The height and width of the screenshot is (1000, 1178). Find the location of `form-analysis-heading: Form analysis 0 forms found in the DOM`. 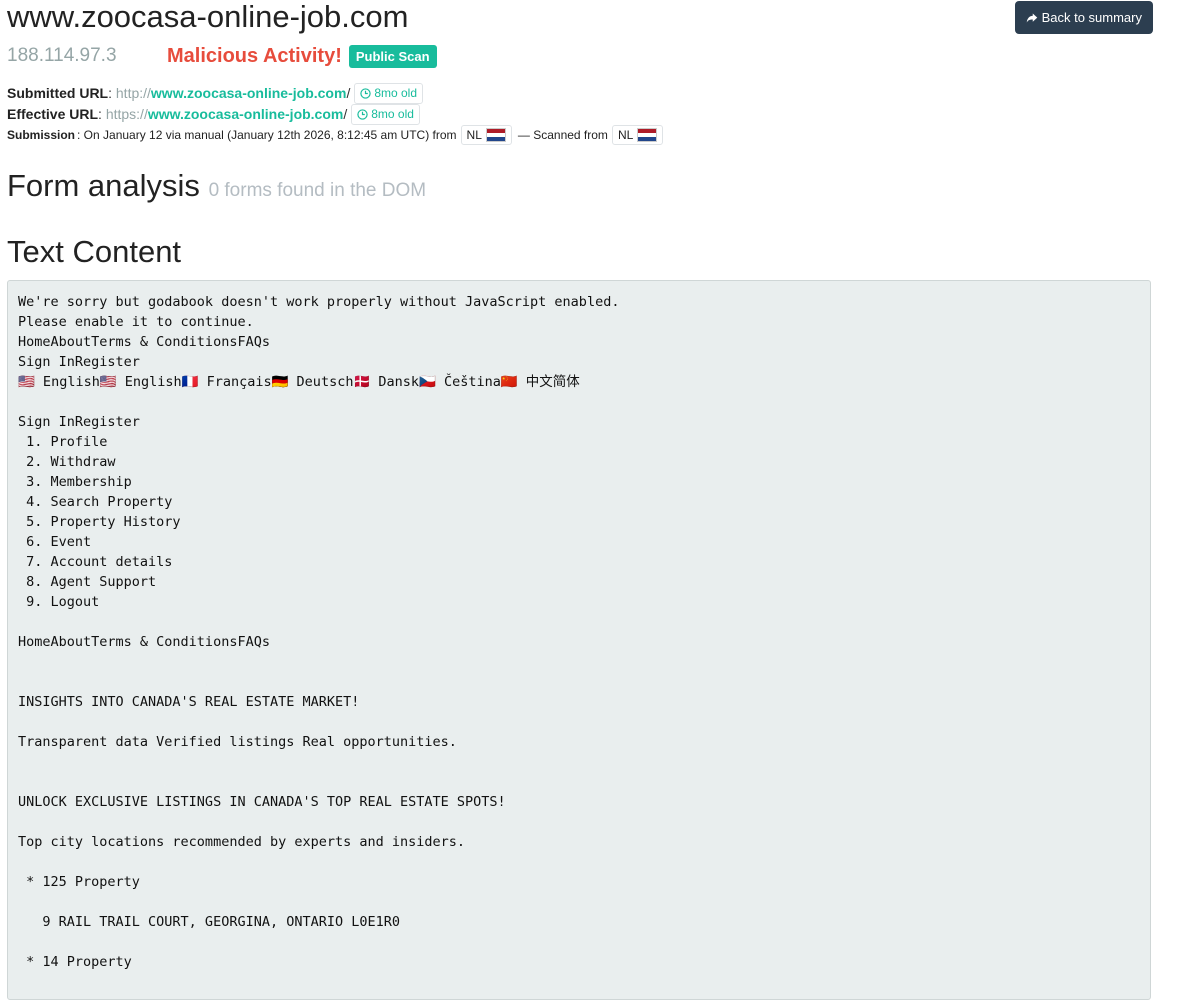

form-analysis-heading: Form analysis 0 forms found in the DOM is located at coordinates (216, 186).